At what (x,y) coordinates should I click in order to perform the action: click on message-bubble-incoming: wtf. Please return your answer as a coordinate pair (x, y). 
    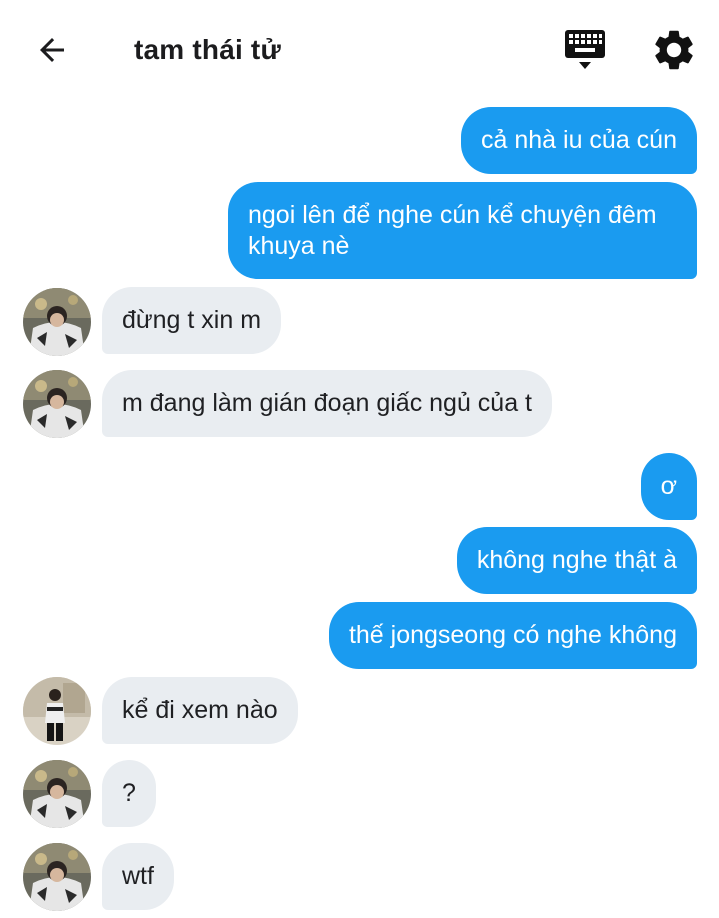
    Looking at the image, I should click on (138, 876).